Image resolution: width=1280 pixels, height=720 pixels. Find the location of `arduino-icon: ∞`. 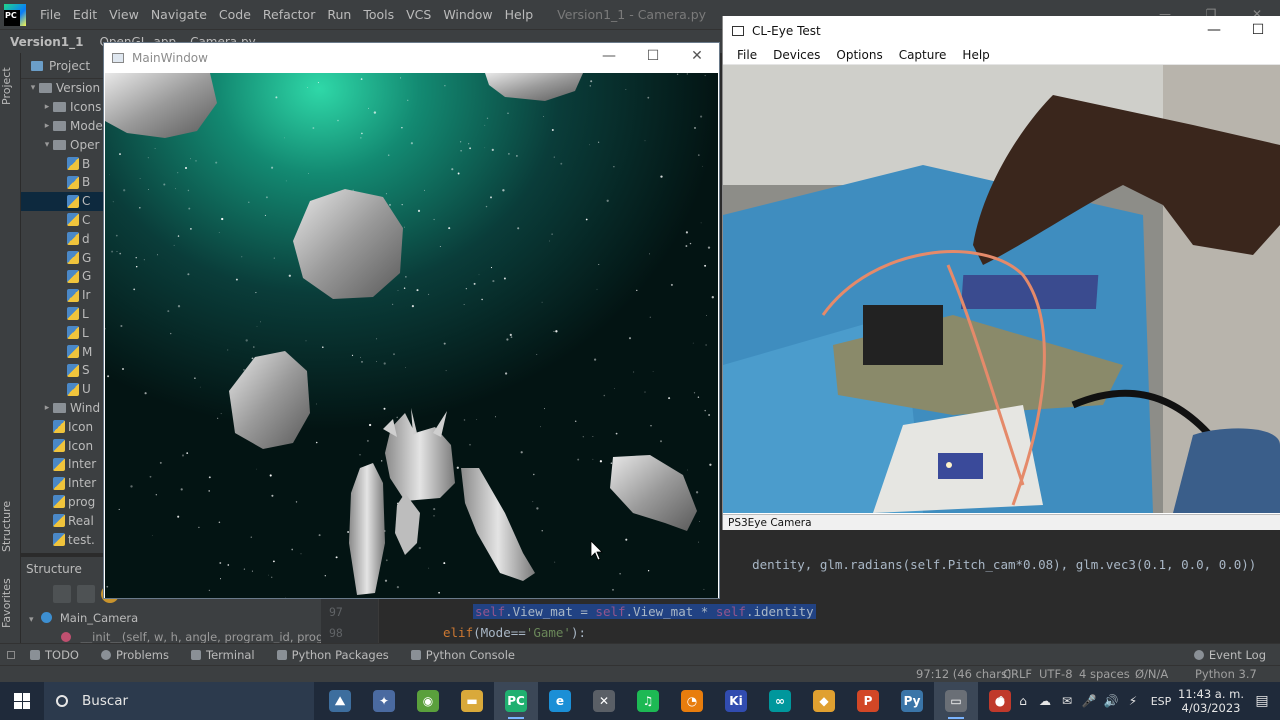

arduino-icon: ∞ is located at coordinates (780, 701).